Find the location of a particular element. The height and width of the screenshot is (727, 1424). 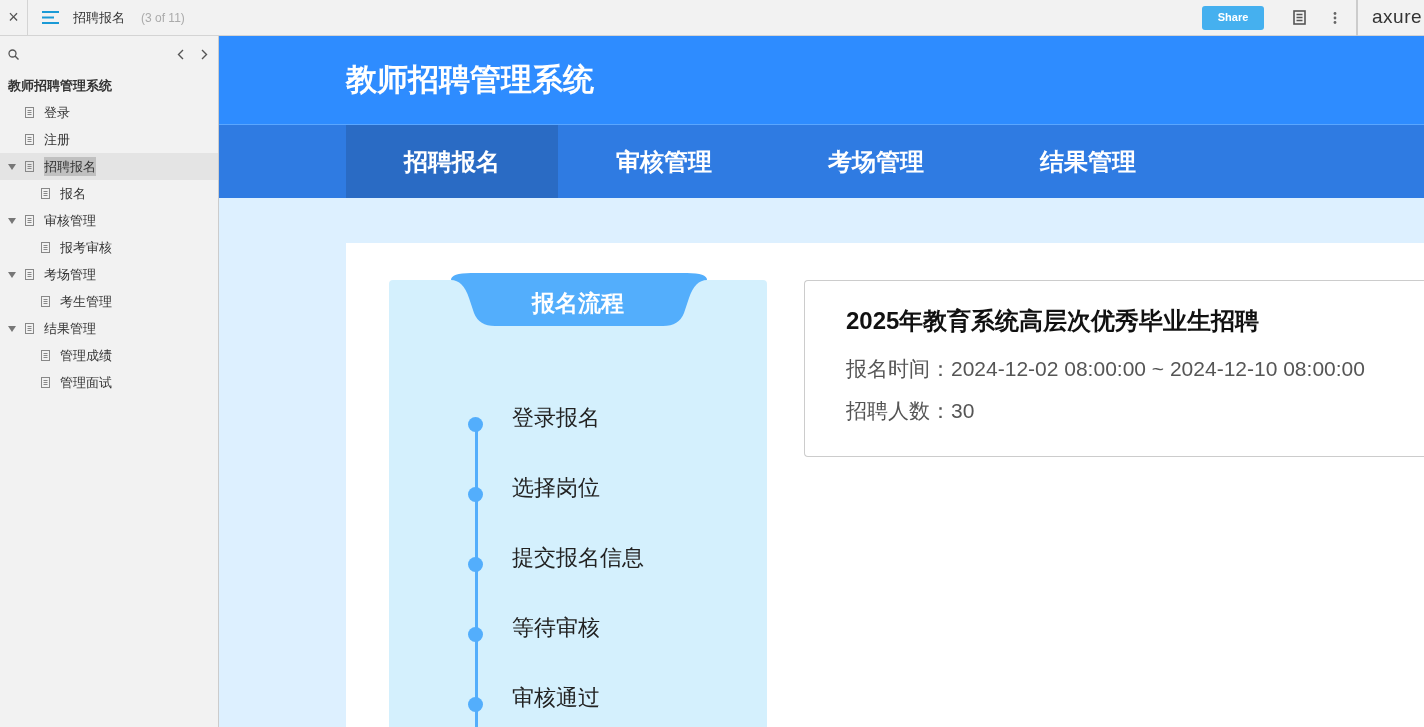

page-item: 报名 is located at coordinates (73, 193).